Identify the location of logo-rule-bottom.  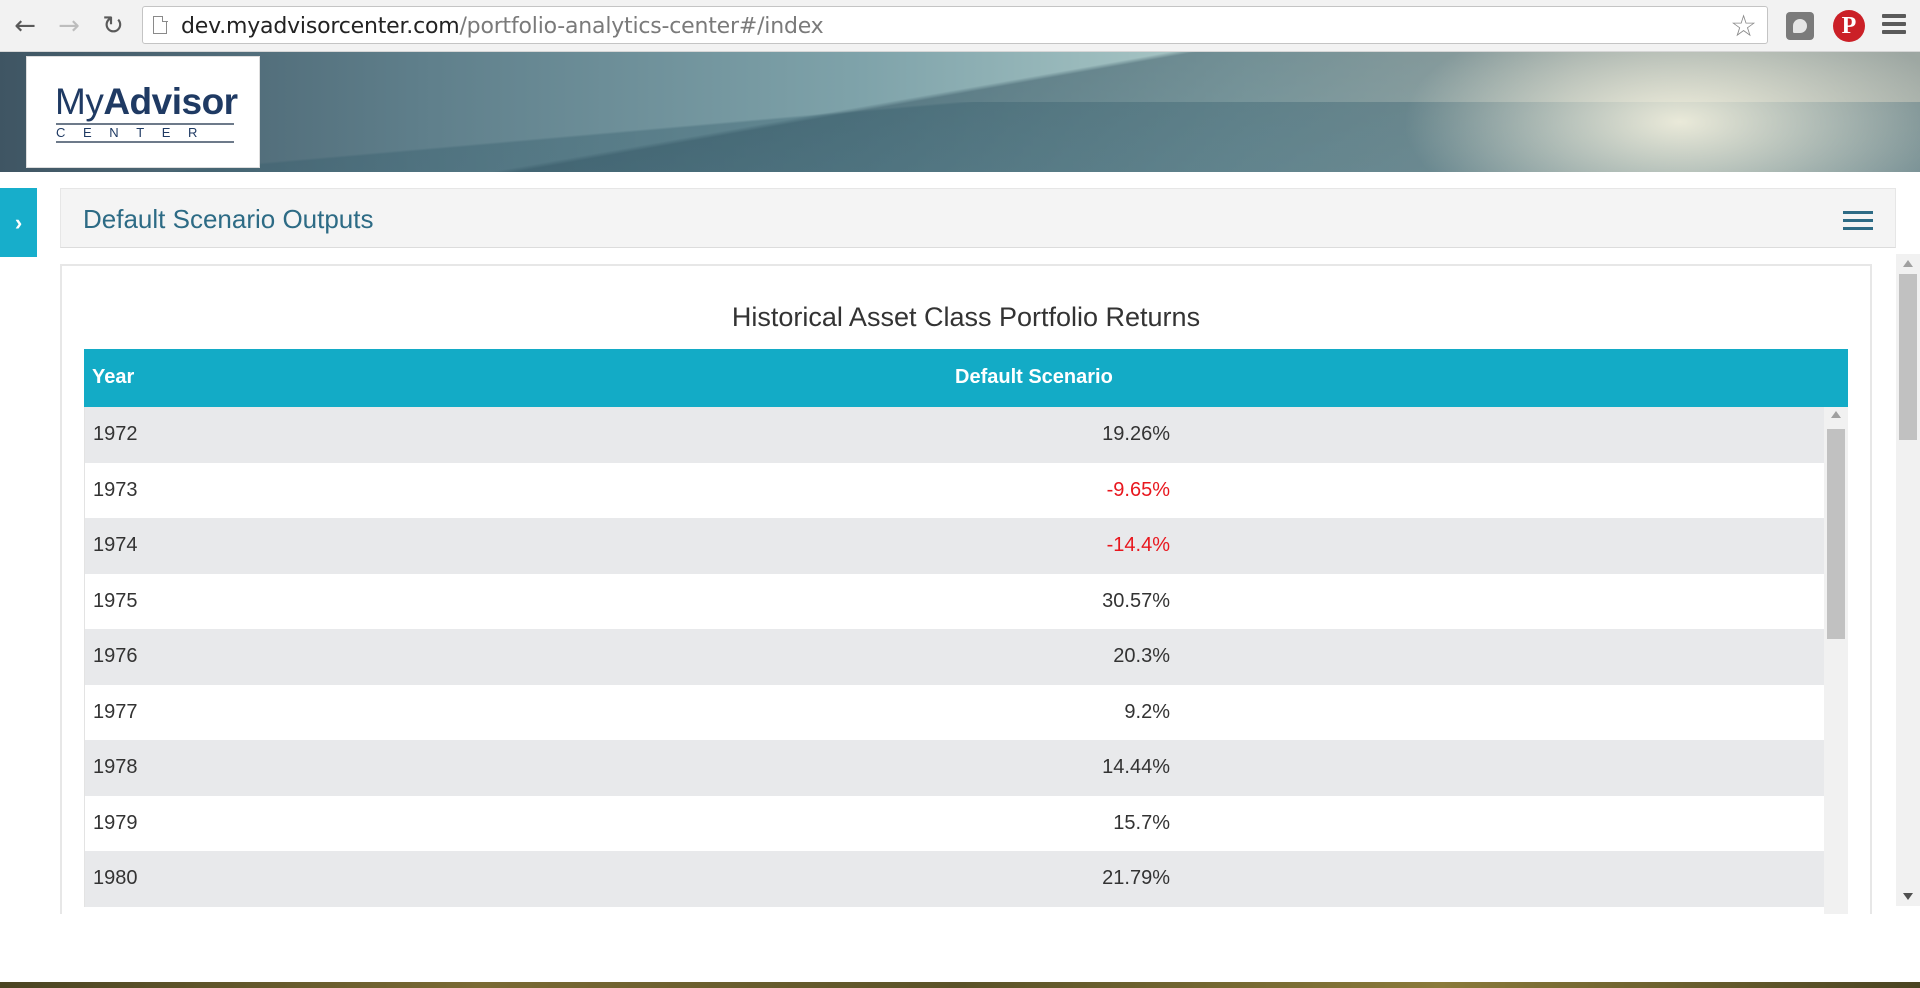
(145, 142).